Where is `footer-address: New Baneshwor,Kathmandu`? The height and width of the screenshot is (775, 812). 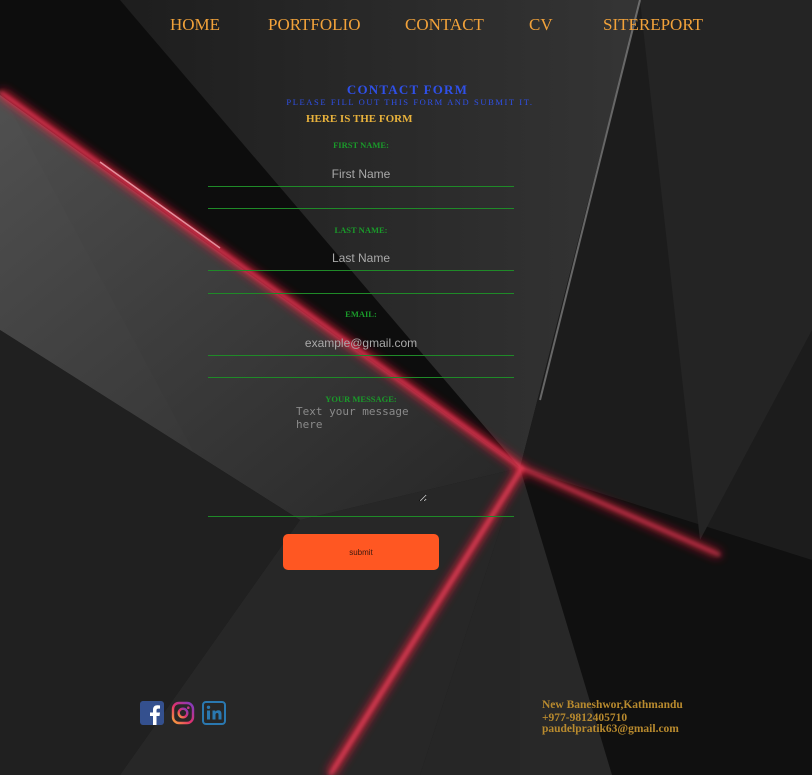
footer-address: New Baneshwor,Kathmandu is located at coordinates (612, 705).